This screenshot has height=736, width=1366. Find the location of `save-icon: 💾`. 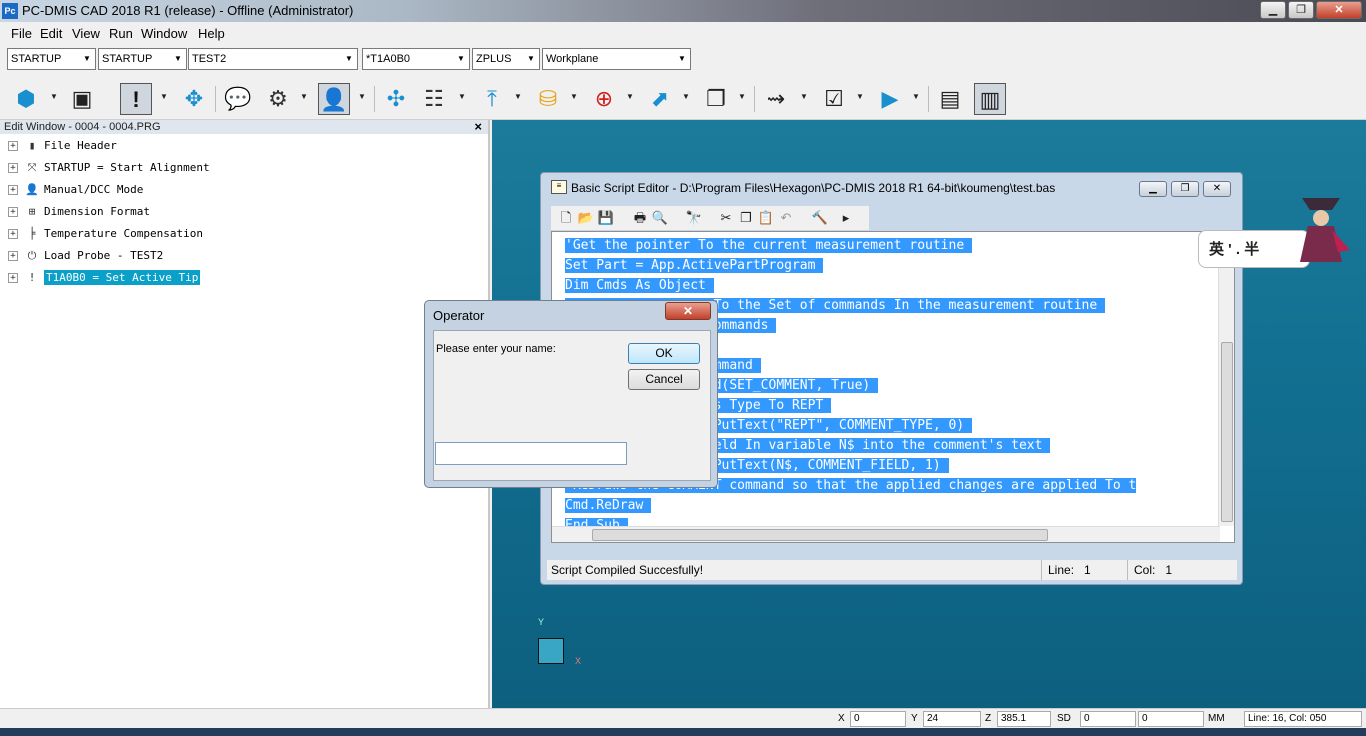

save-icon: 💾 is located at coordinates (606, 218).